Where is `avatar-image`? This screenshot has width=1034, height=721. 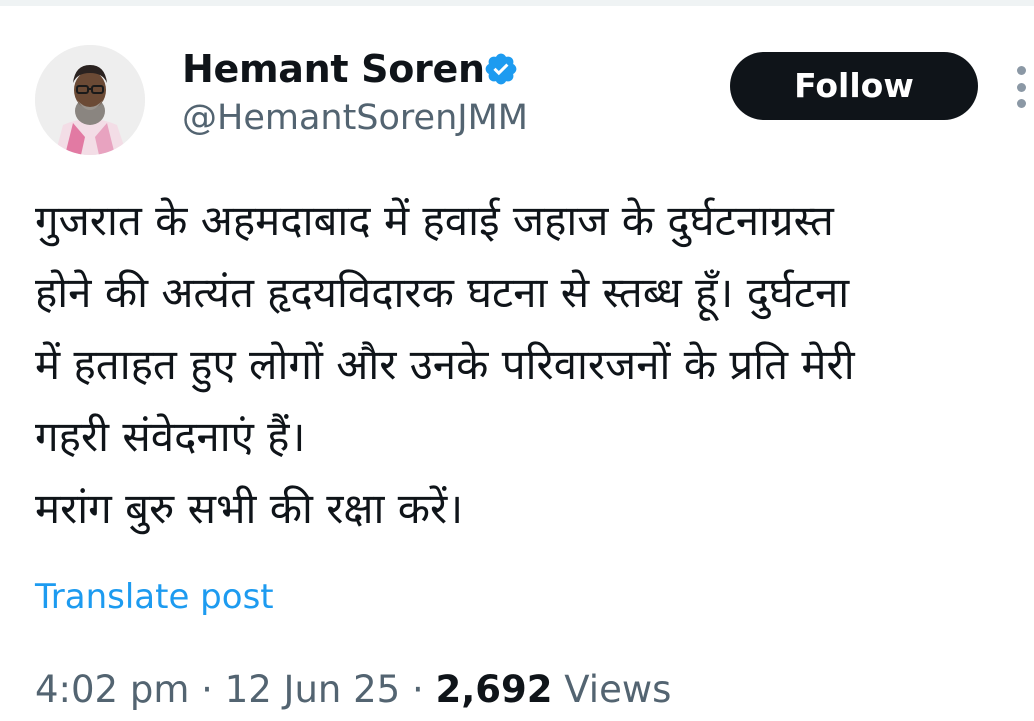 avatar-image is located at coordinates (90, 100).